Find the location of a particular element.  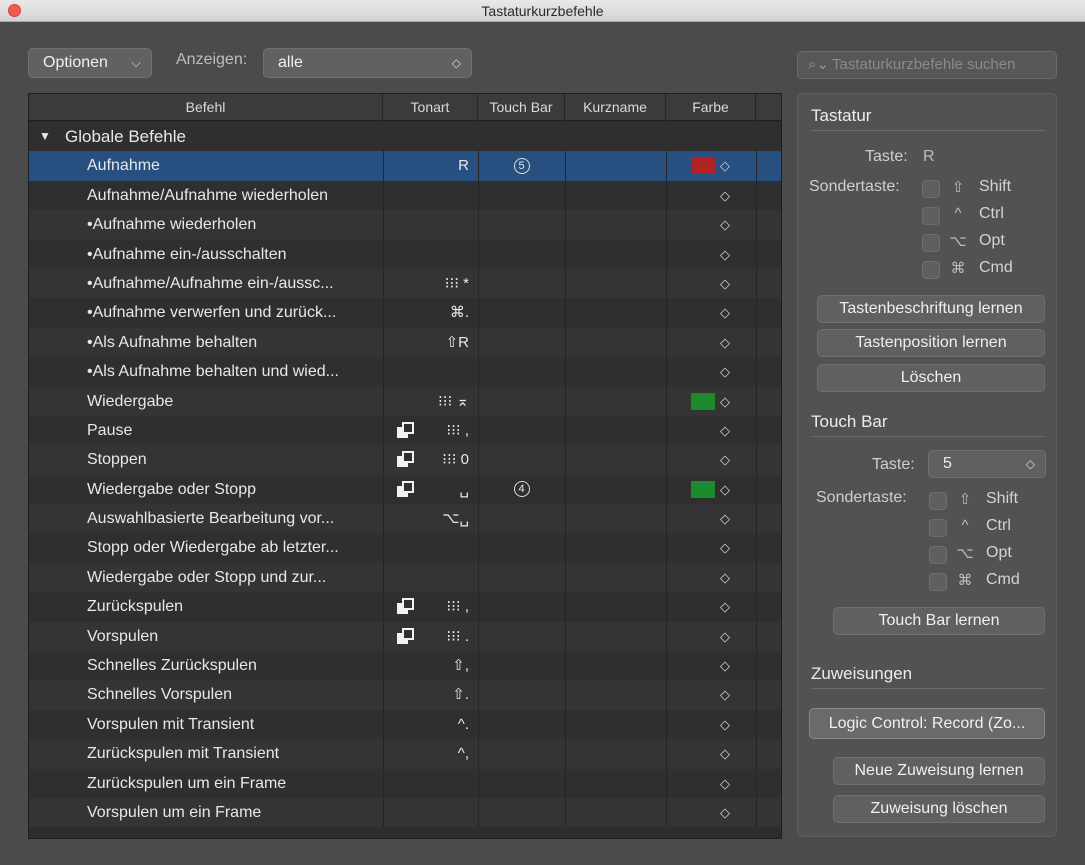

table-row: •Aufnahme/Aufnahme ein-/aussc... ⁝⁝⁝ * ◇ is located at coordinates (405, 283).